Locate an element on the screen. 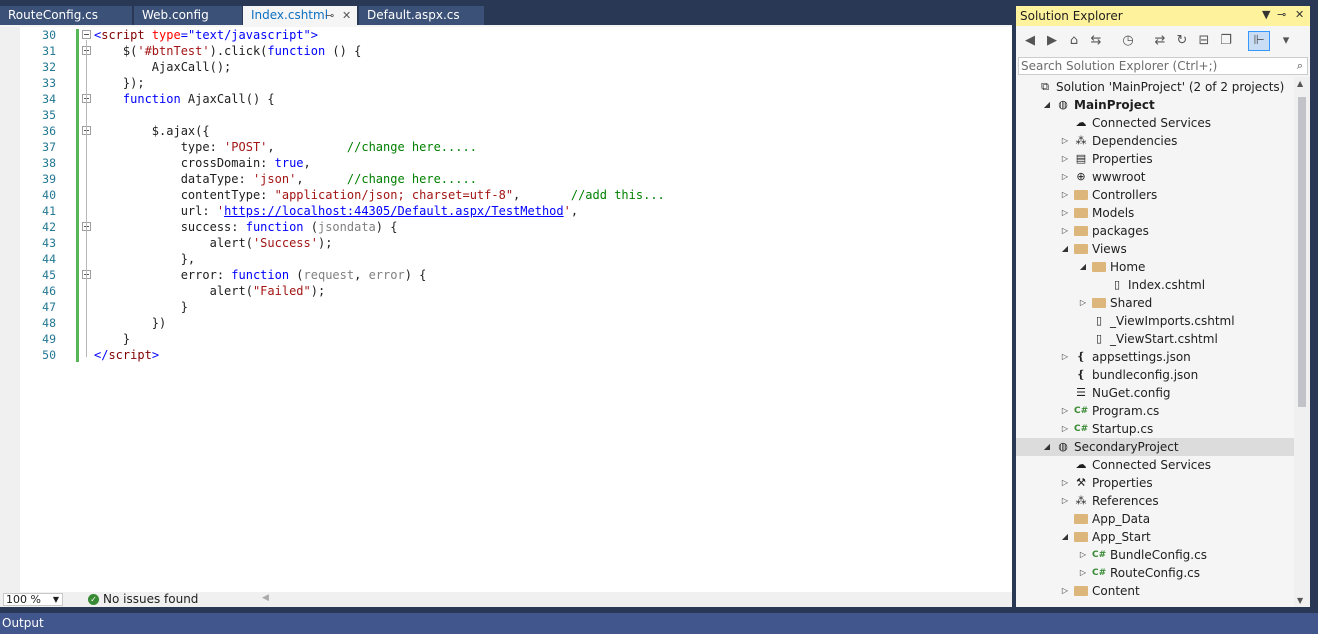 Image resolution: width=1318 pixels, height=634 pixels. tree-item-label: Views is located at coordinates (1109, 249).